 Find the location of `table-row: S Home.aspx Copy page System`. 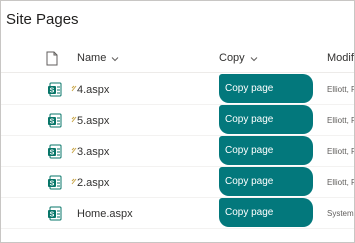

table-row: S Home.aspx Copy page System is located at coordinates (177, 213).